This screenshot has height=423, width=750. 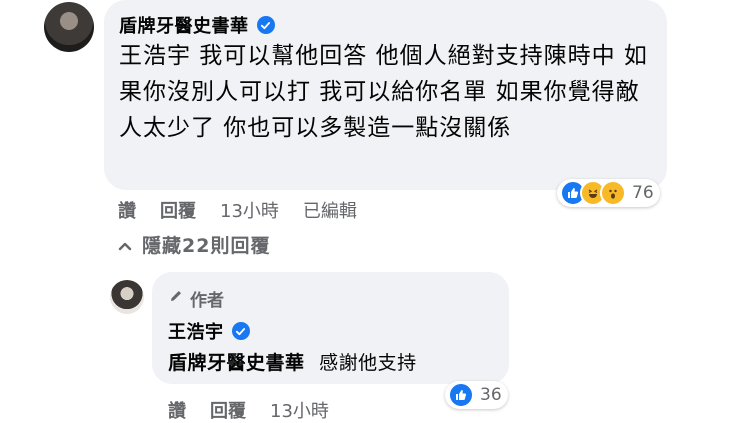 I want to click on reply-actions: 讚 回覆 13小時, so click(x=260, y=410).